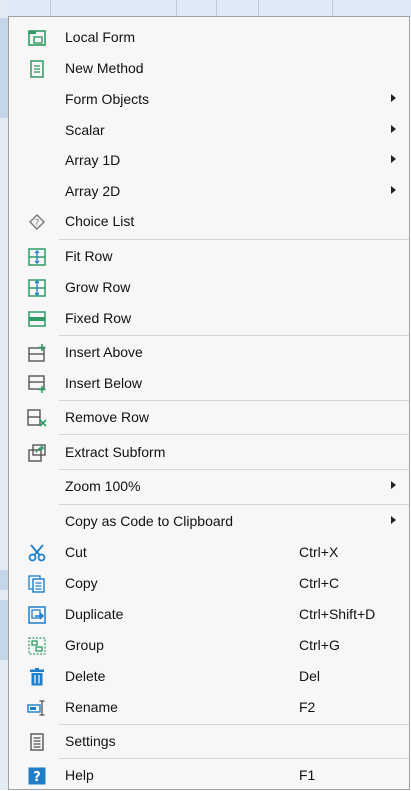  What do you see at coordinates (209, 584) in the screenshot?
I see `menu-item-copy: Copy Ctrl+C` at bounding box center [209, 584].